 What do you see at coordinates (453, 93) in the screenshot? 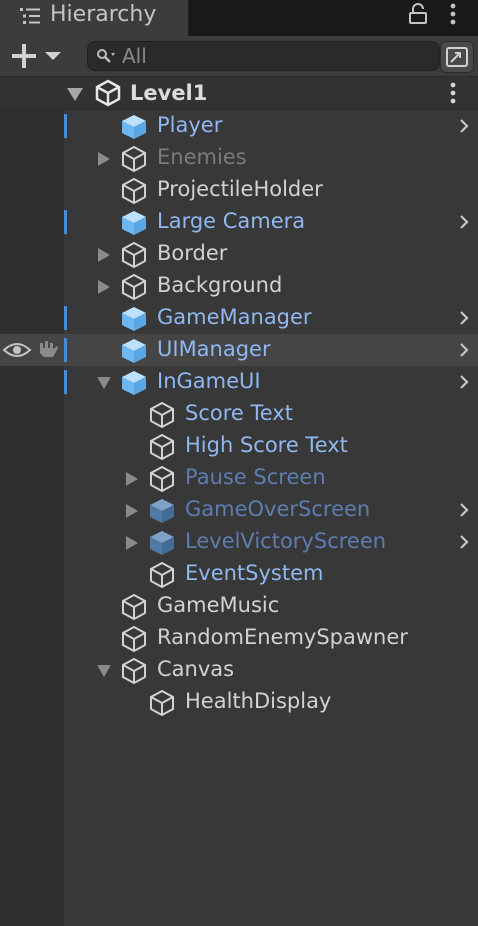
I see `scene-more-icon` at bounding box center [453, 93].